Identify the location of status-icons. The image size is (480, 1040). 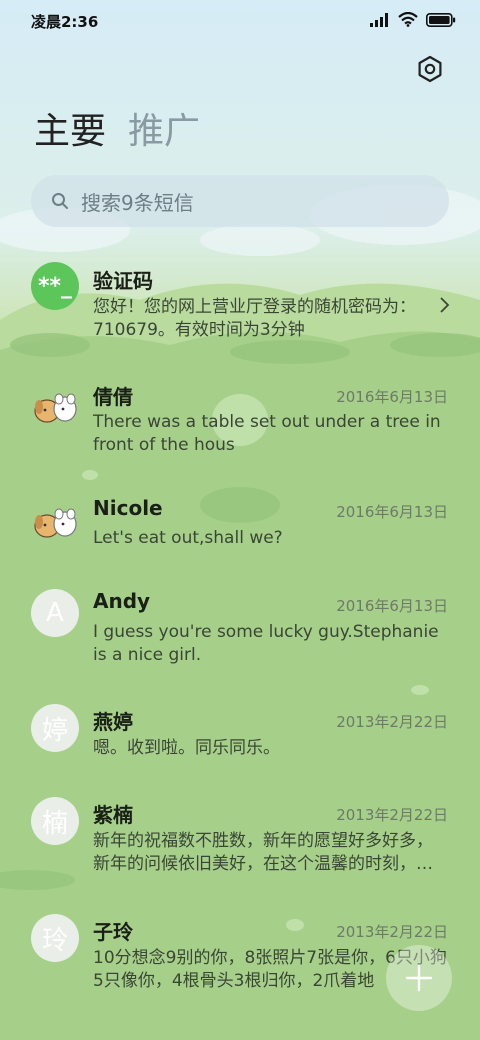
(413, 19).